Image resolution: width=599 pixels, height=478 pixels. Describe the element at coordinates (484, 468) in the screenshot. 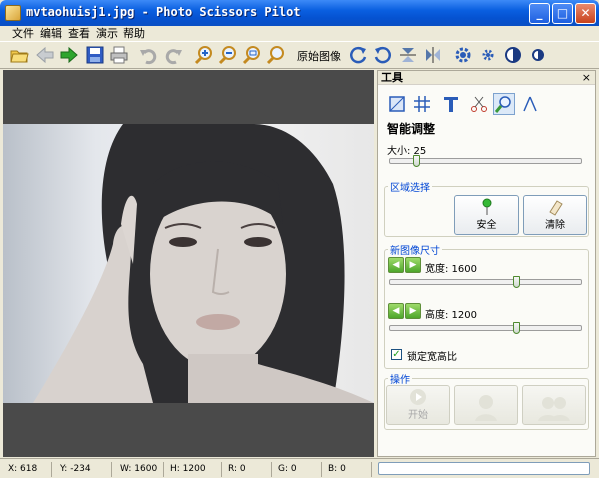

I see `progress-bar` at that location.